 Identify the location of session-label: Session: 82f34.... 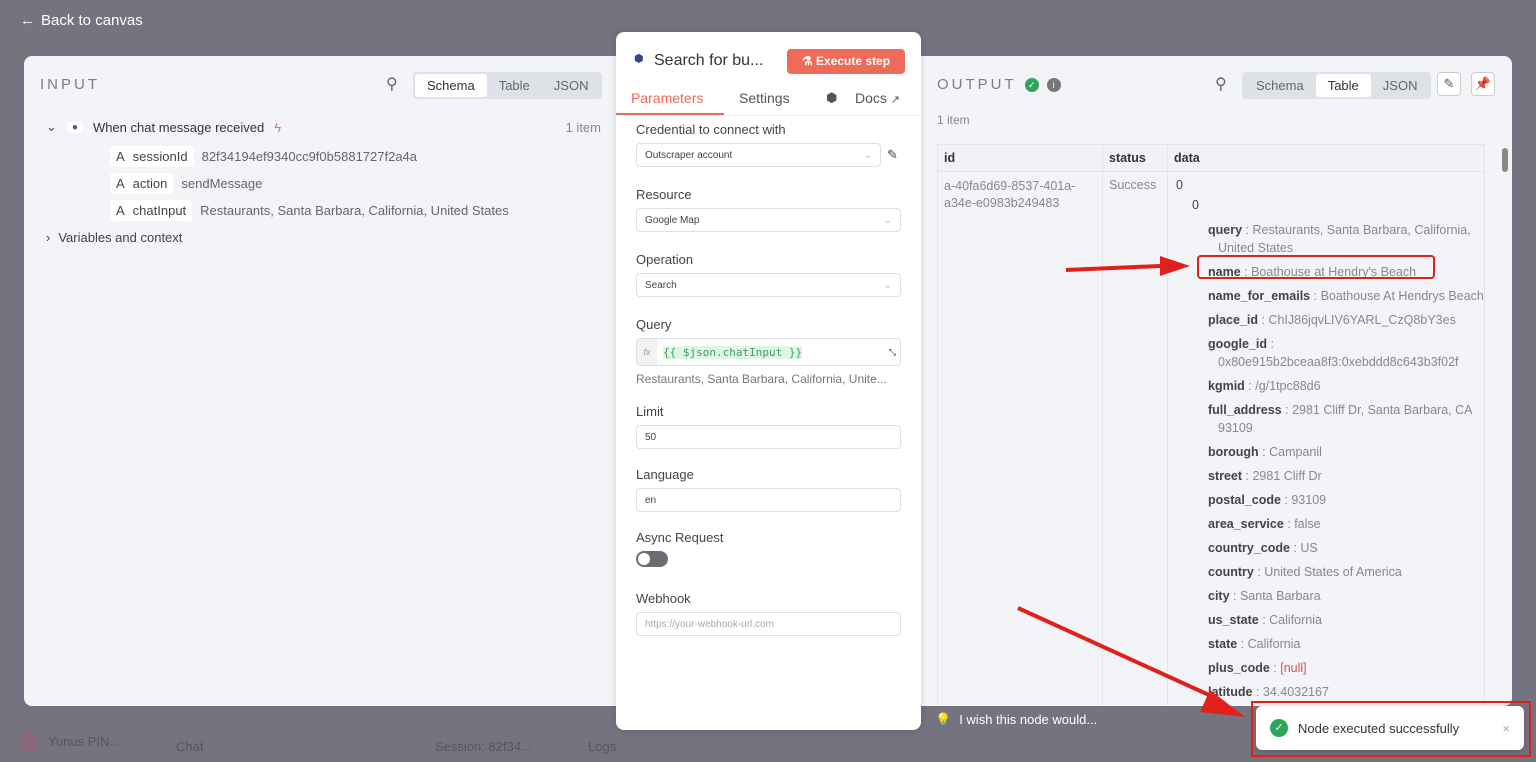
(483, 746).